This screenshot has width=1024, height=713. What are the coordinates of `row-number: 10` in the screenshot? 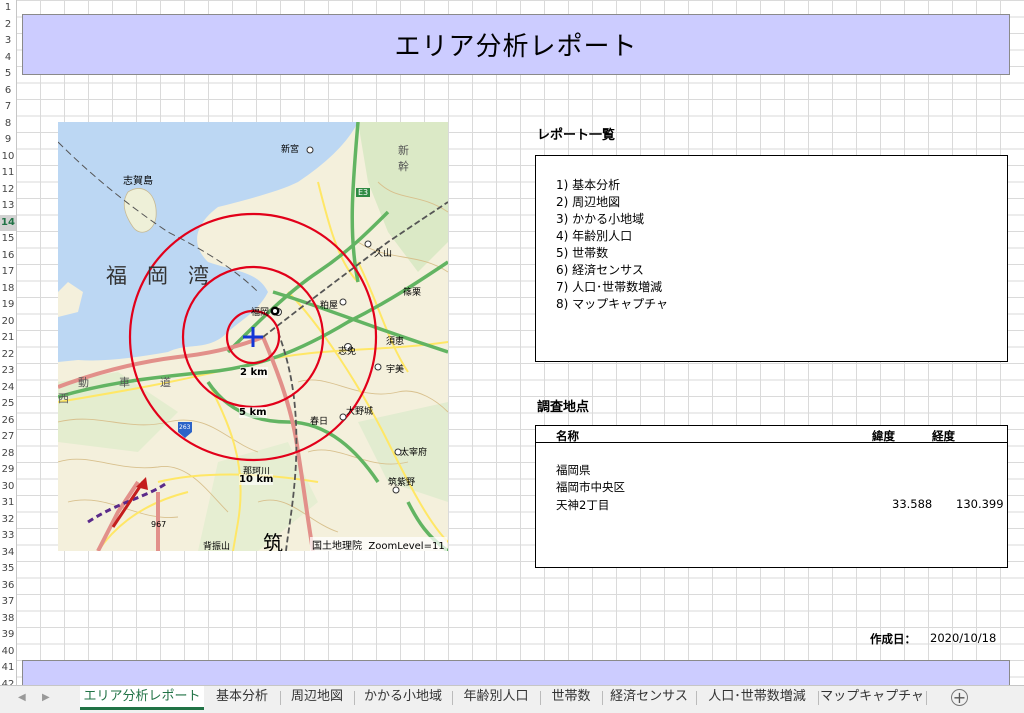 It's located at (8, 157).